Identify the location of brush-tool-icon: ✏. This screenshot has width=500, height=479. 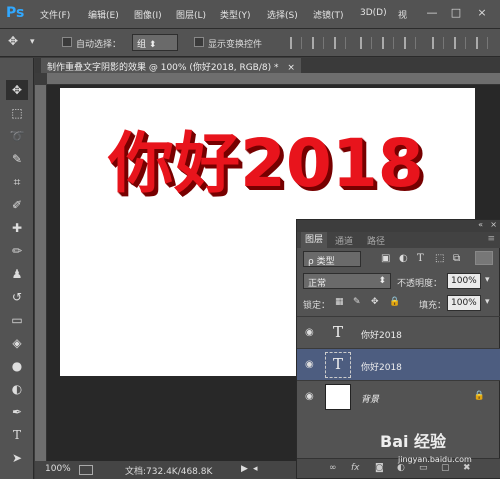
(17, 251).